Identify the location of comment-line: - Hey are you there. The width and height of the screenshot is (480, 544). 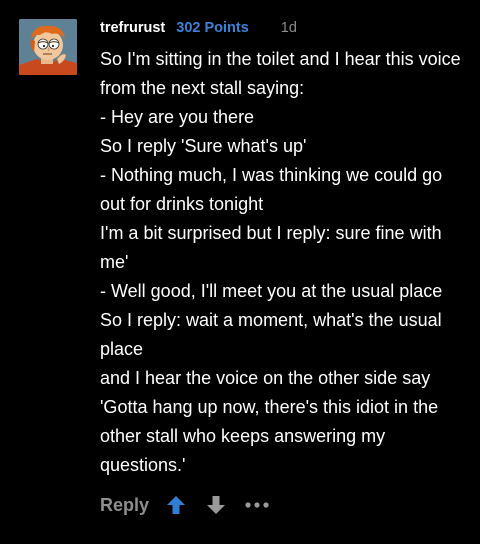
(177, 117).